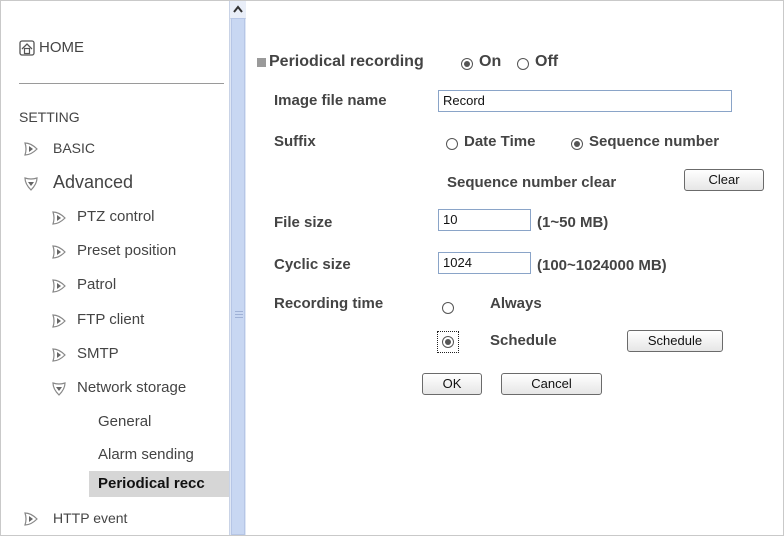 Image resolution: width=784 pixels, height=536 pixels. I want to click on clear-button: Clear, so click(724, 180).